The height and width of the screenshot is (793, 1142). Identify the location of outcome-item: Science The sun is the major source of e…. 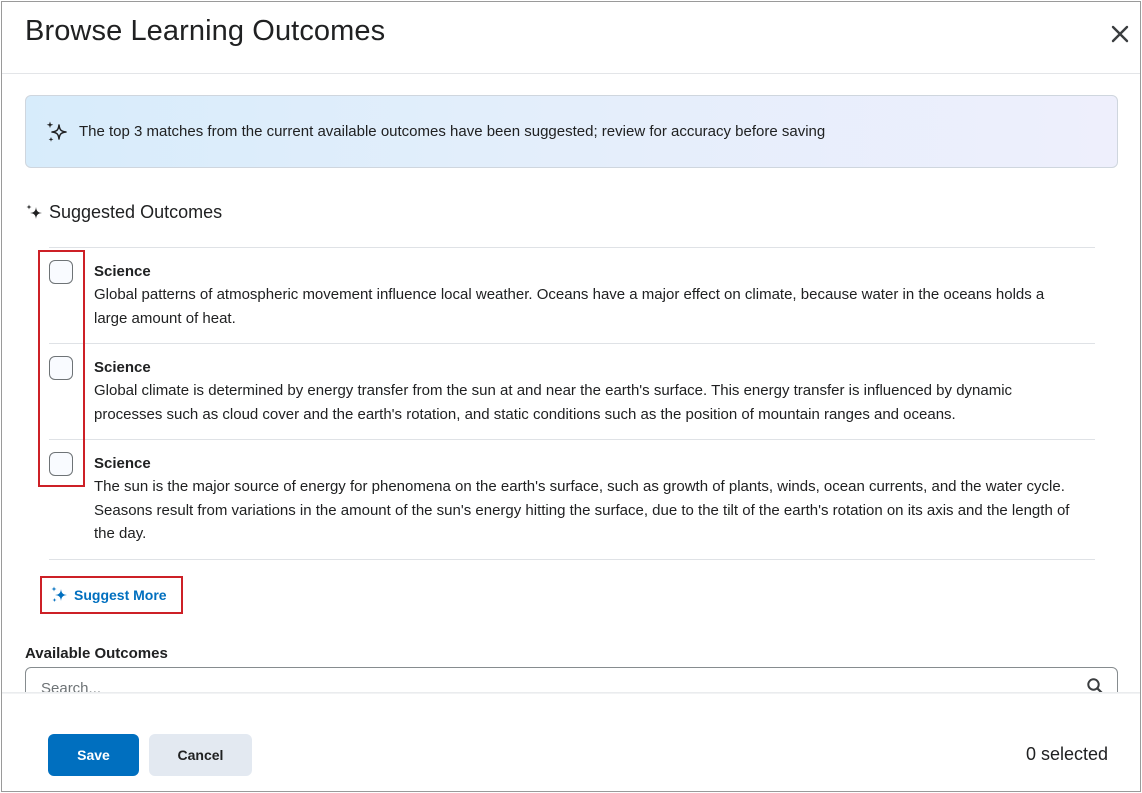
(572, 500).